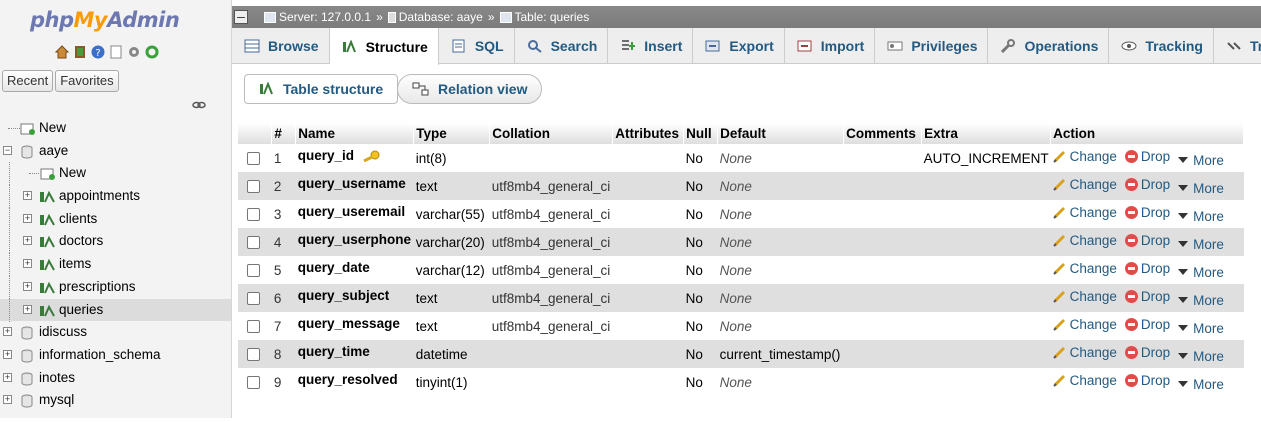  I want to click on tree-item-label: doctors, so click(81, 241).